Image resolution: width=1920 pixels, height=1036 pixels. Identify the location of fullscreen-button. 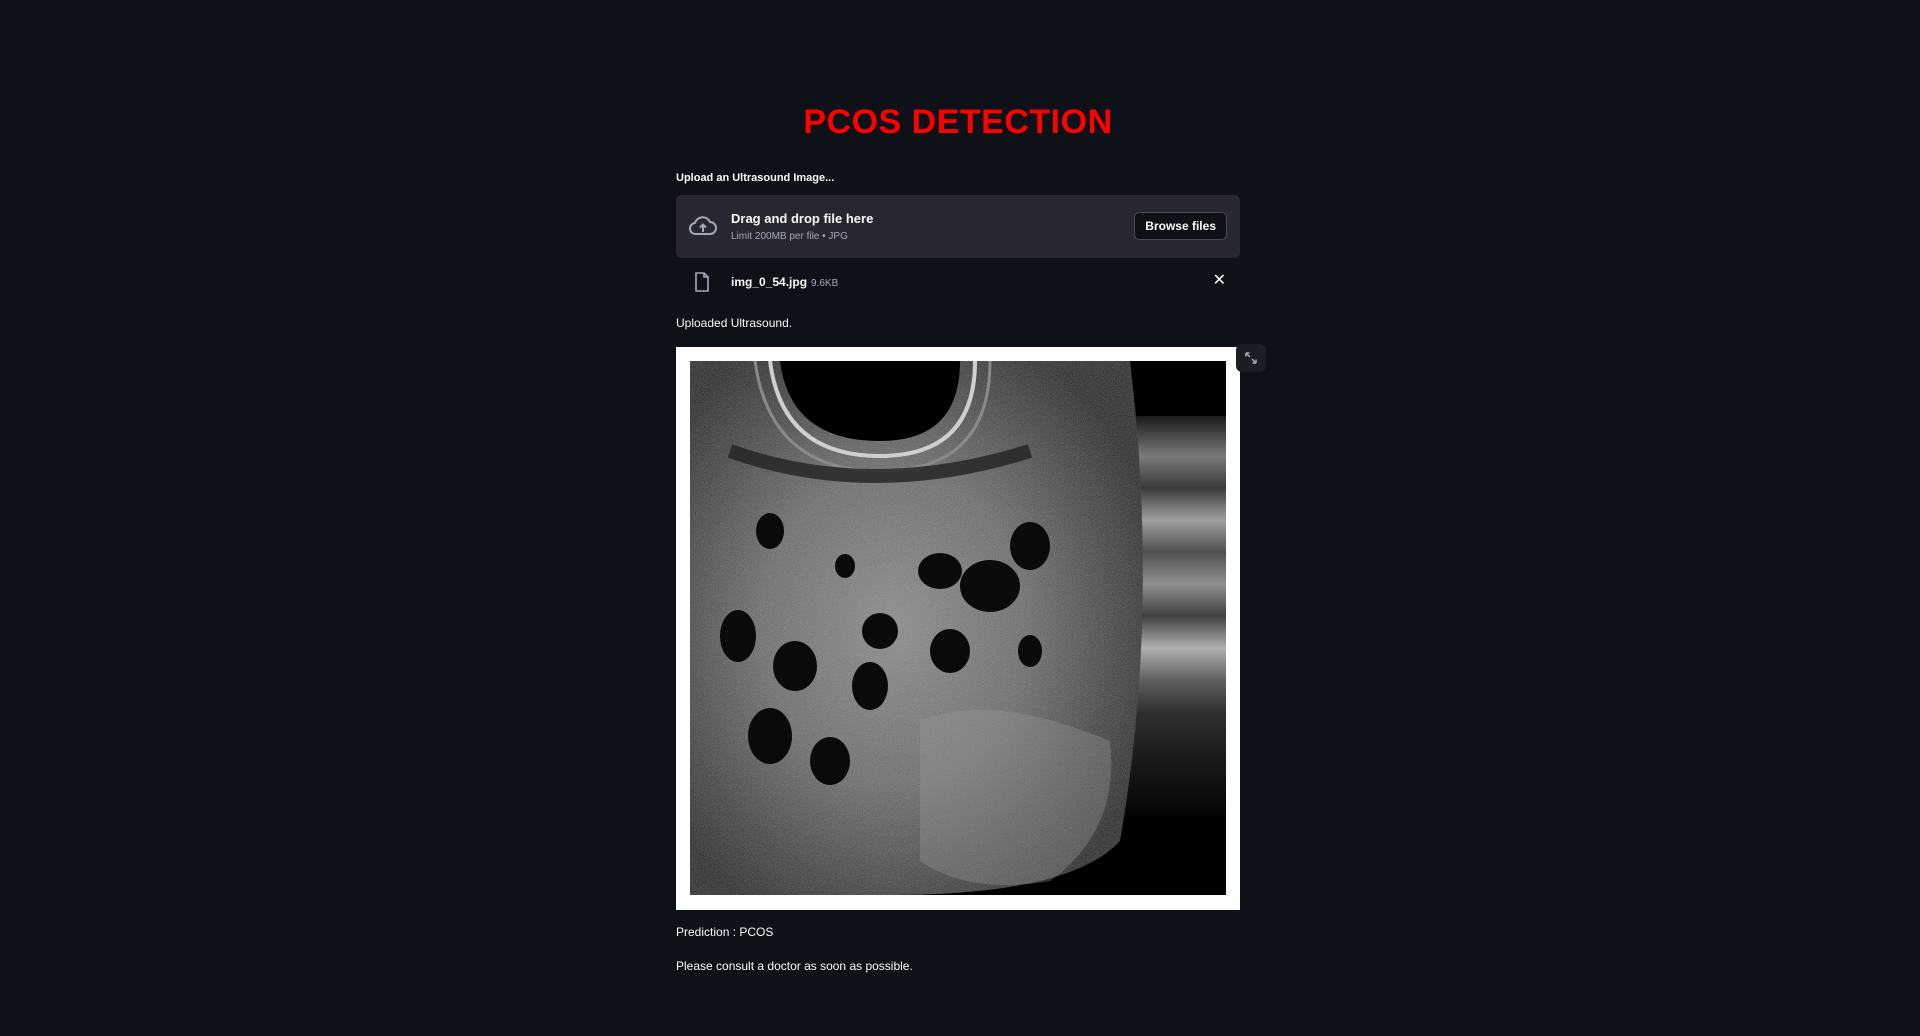
(1251, 358).